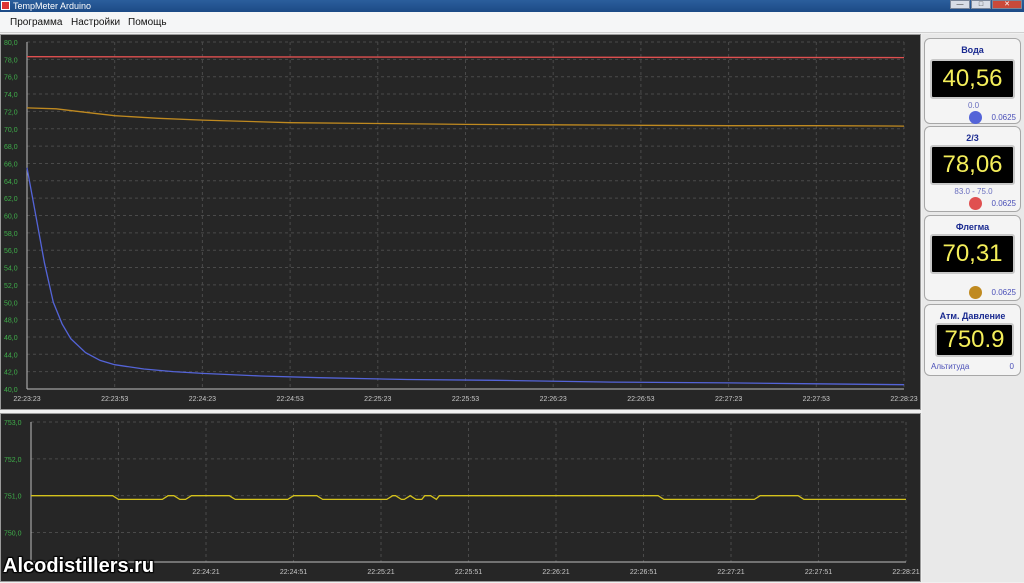 This screenshot has height=583, width=1024. I want to click on x-tick-label: 22:25:53, so click(465, 399).